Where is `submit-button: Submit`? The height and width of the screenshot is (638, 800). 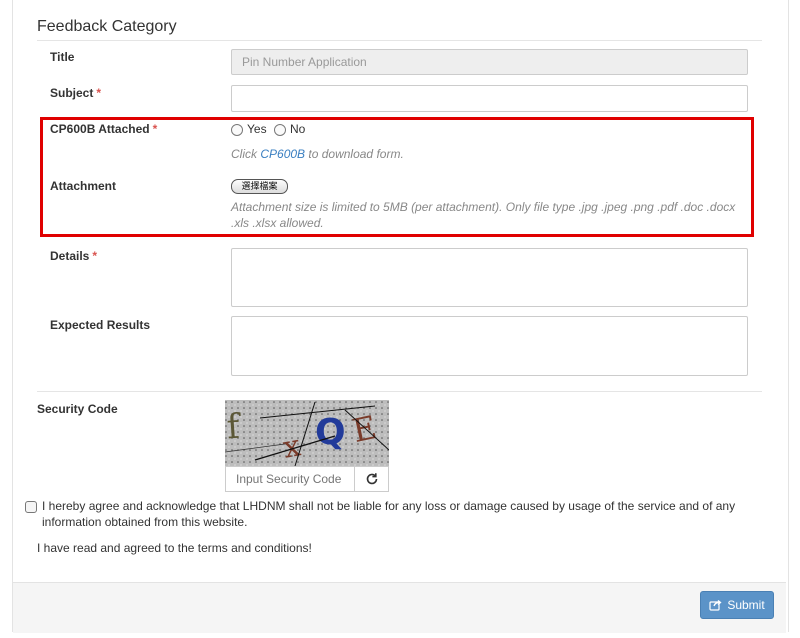
submit-button: Submit is located at coordinates (737, 605).